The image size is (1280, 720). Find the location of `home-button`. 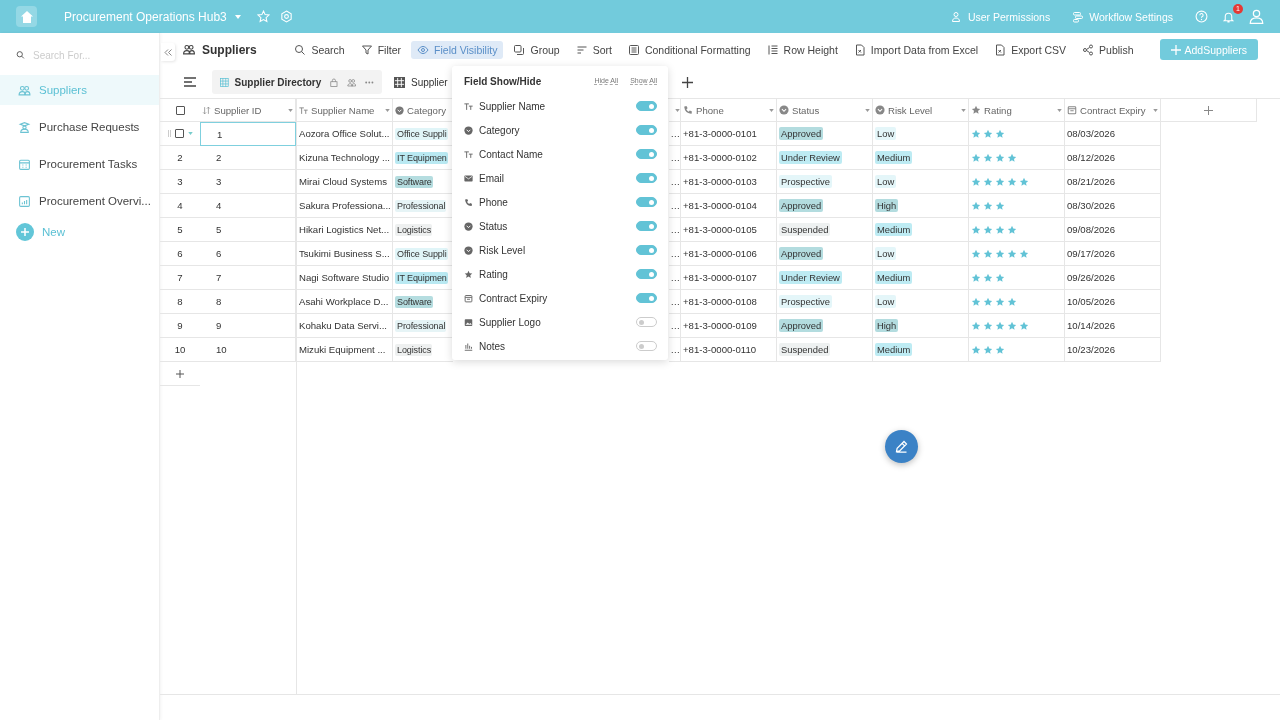

home-button is located at coordinates (26, 16).